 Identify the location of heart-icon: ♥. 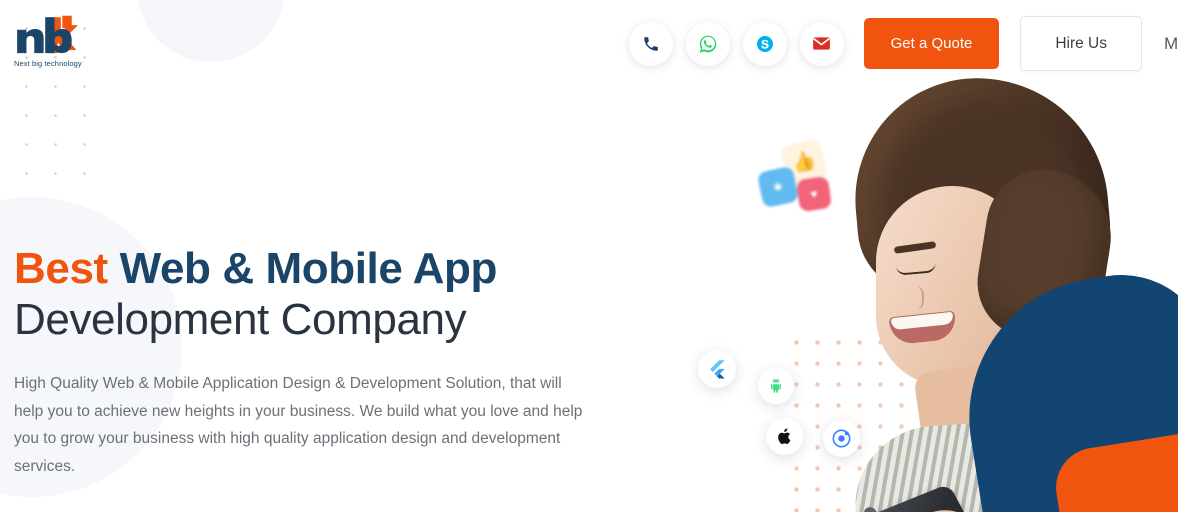
(814, 194).